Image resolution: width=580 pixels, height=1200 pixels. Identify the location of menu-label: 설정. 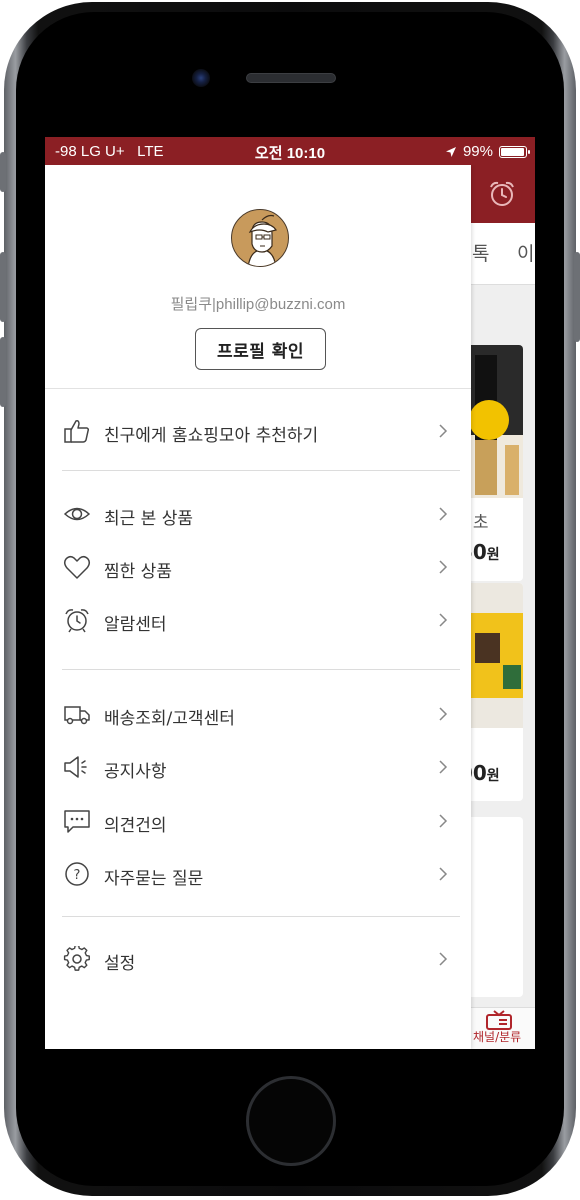
(120, 964).